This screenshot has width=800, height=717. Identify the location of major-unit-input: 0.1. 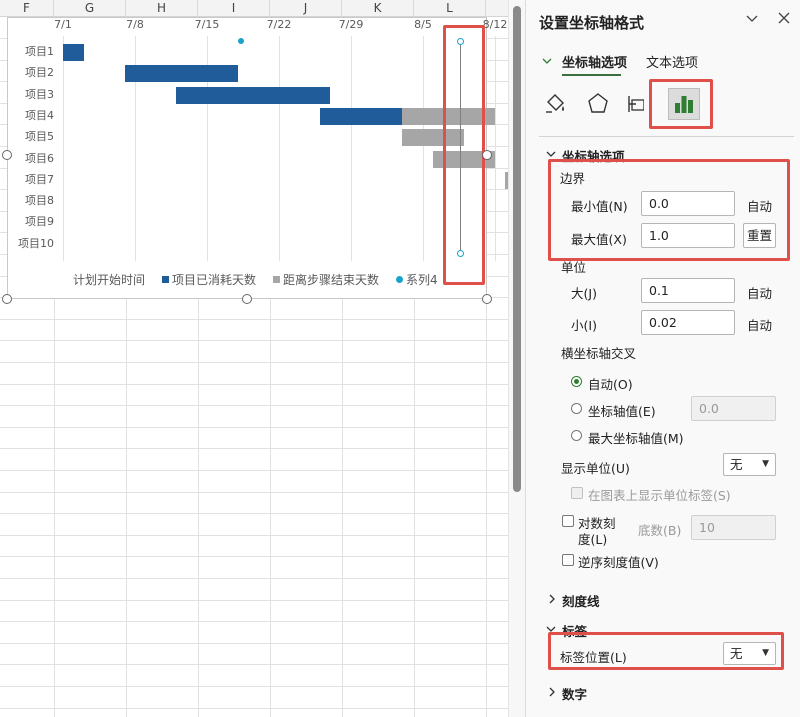
(688, 290).